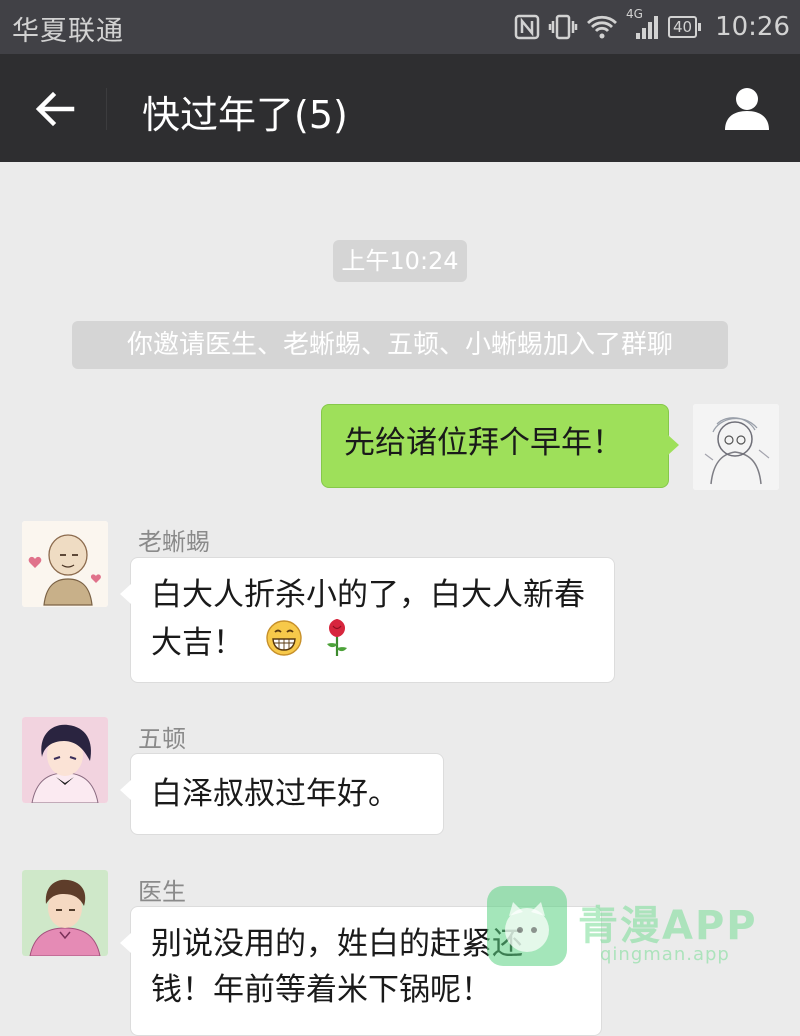  I want to click on carrier-name: 华夏联通, so click(68, 31).